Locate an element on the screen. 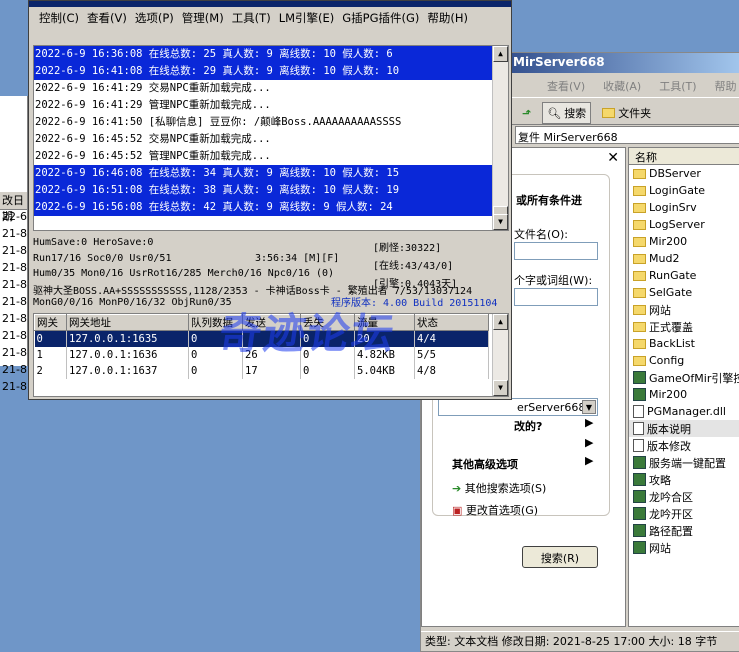 Image resolution: width=739 pixels, height=652 pixels. file-item: 龙吟开区 is located at coordinates (684, 513).